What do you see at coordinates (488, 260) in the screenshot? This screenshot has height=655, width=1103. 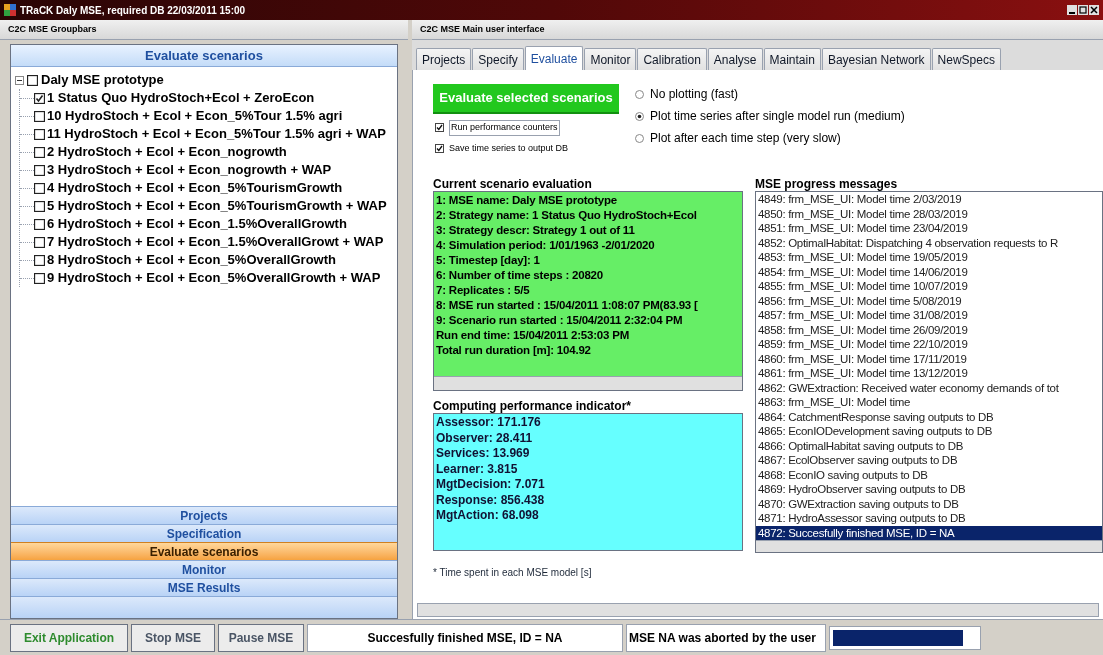 I see `info-line: 5: Timestep [day]: 1` at bounding box center [488, 260].